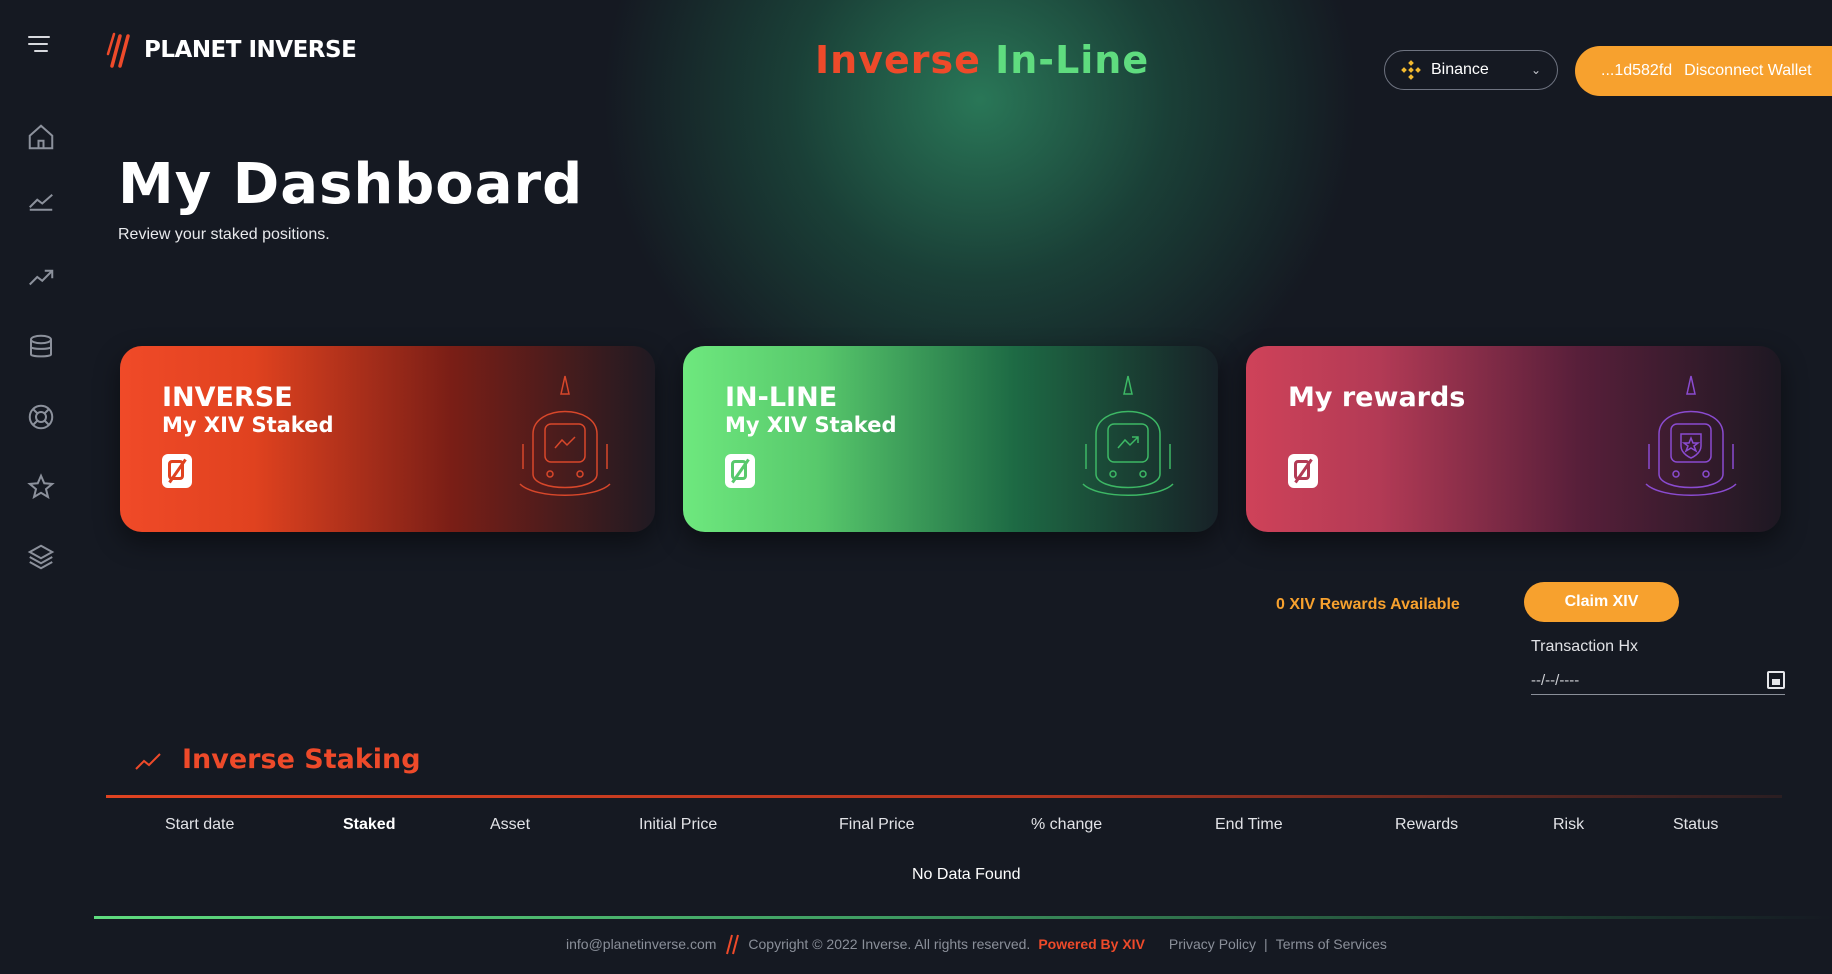 The width and height of the screenshot is (1832, 974). Describe the element at coordinates (250, 50) in the screenshot. I see `logo-text: PLANET INVERSE` at that location.